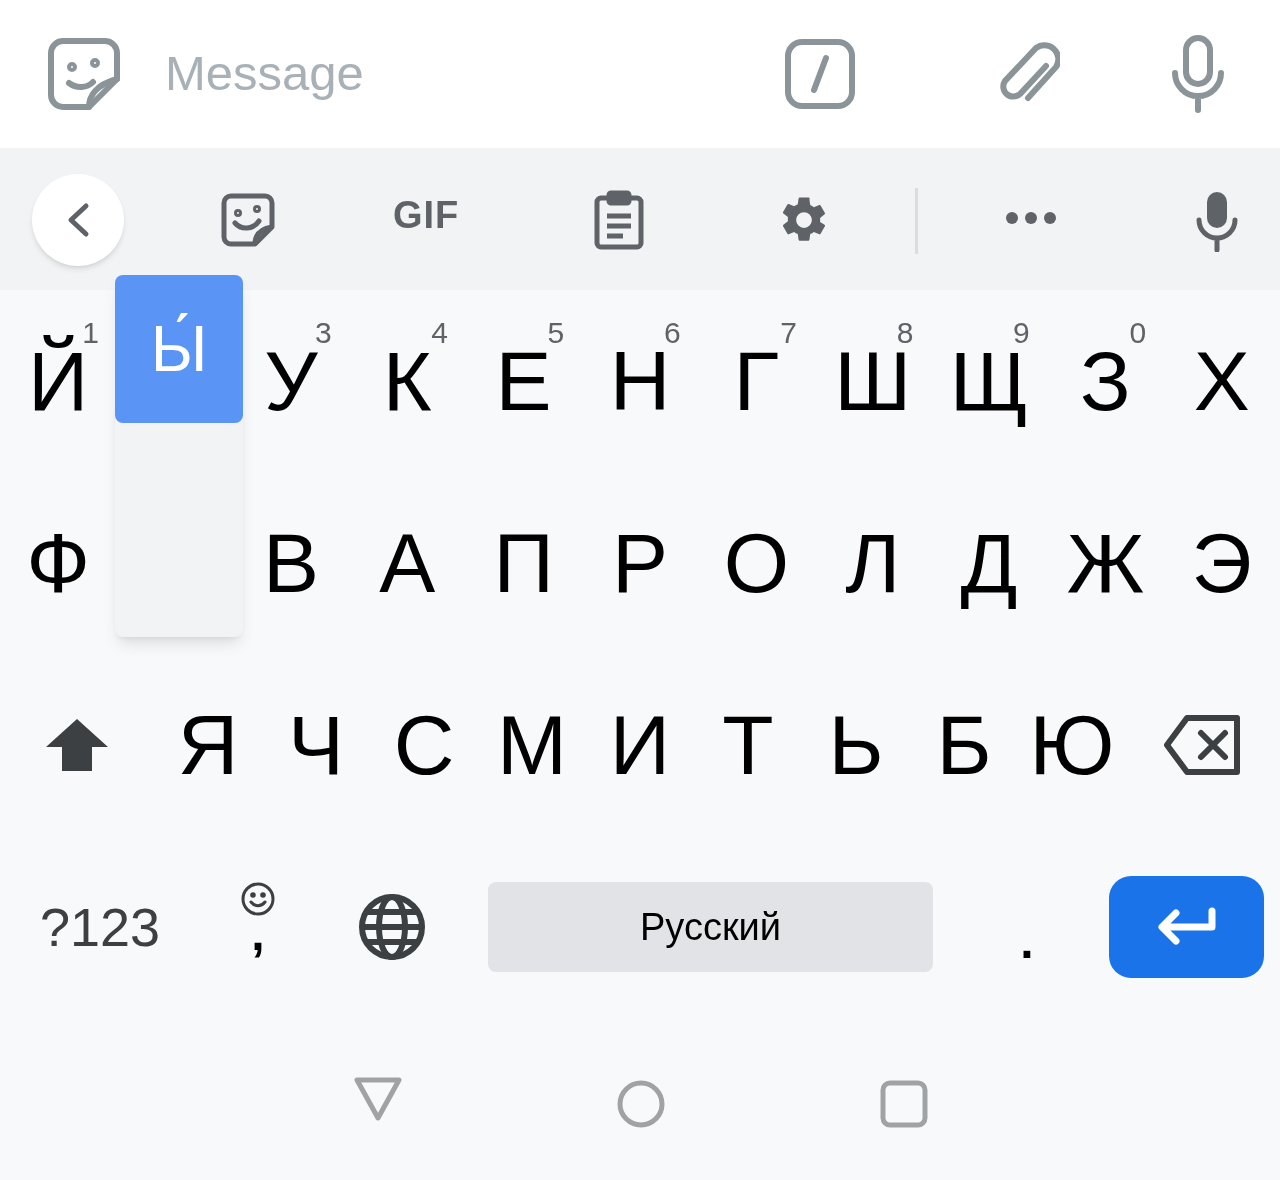  I want to click on key-hint: 6, so click(672, 333).